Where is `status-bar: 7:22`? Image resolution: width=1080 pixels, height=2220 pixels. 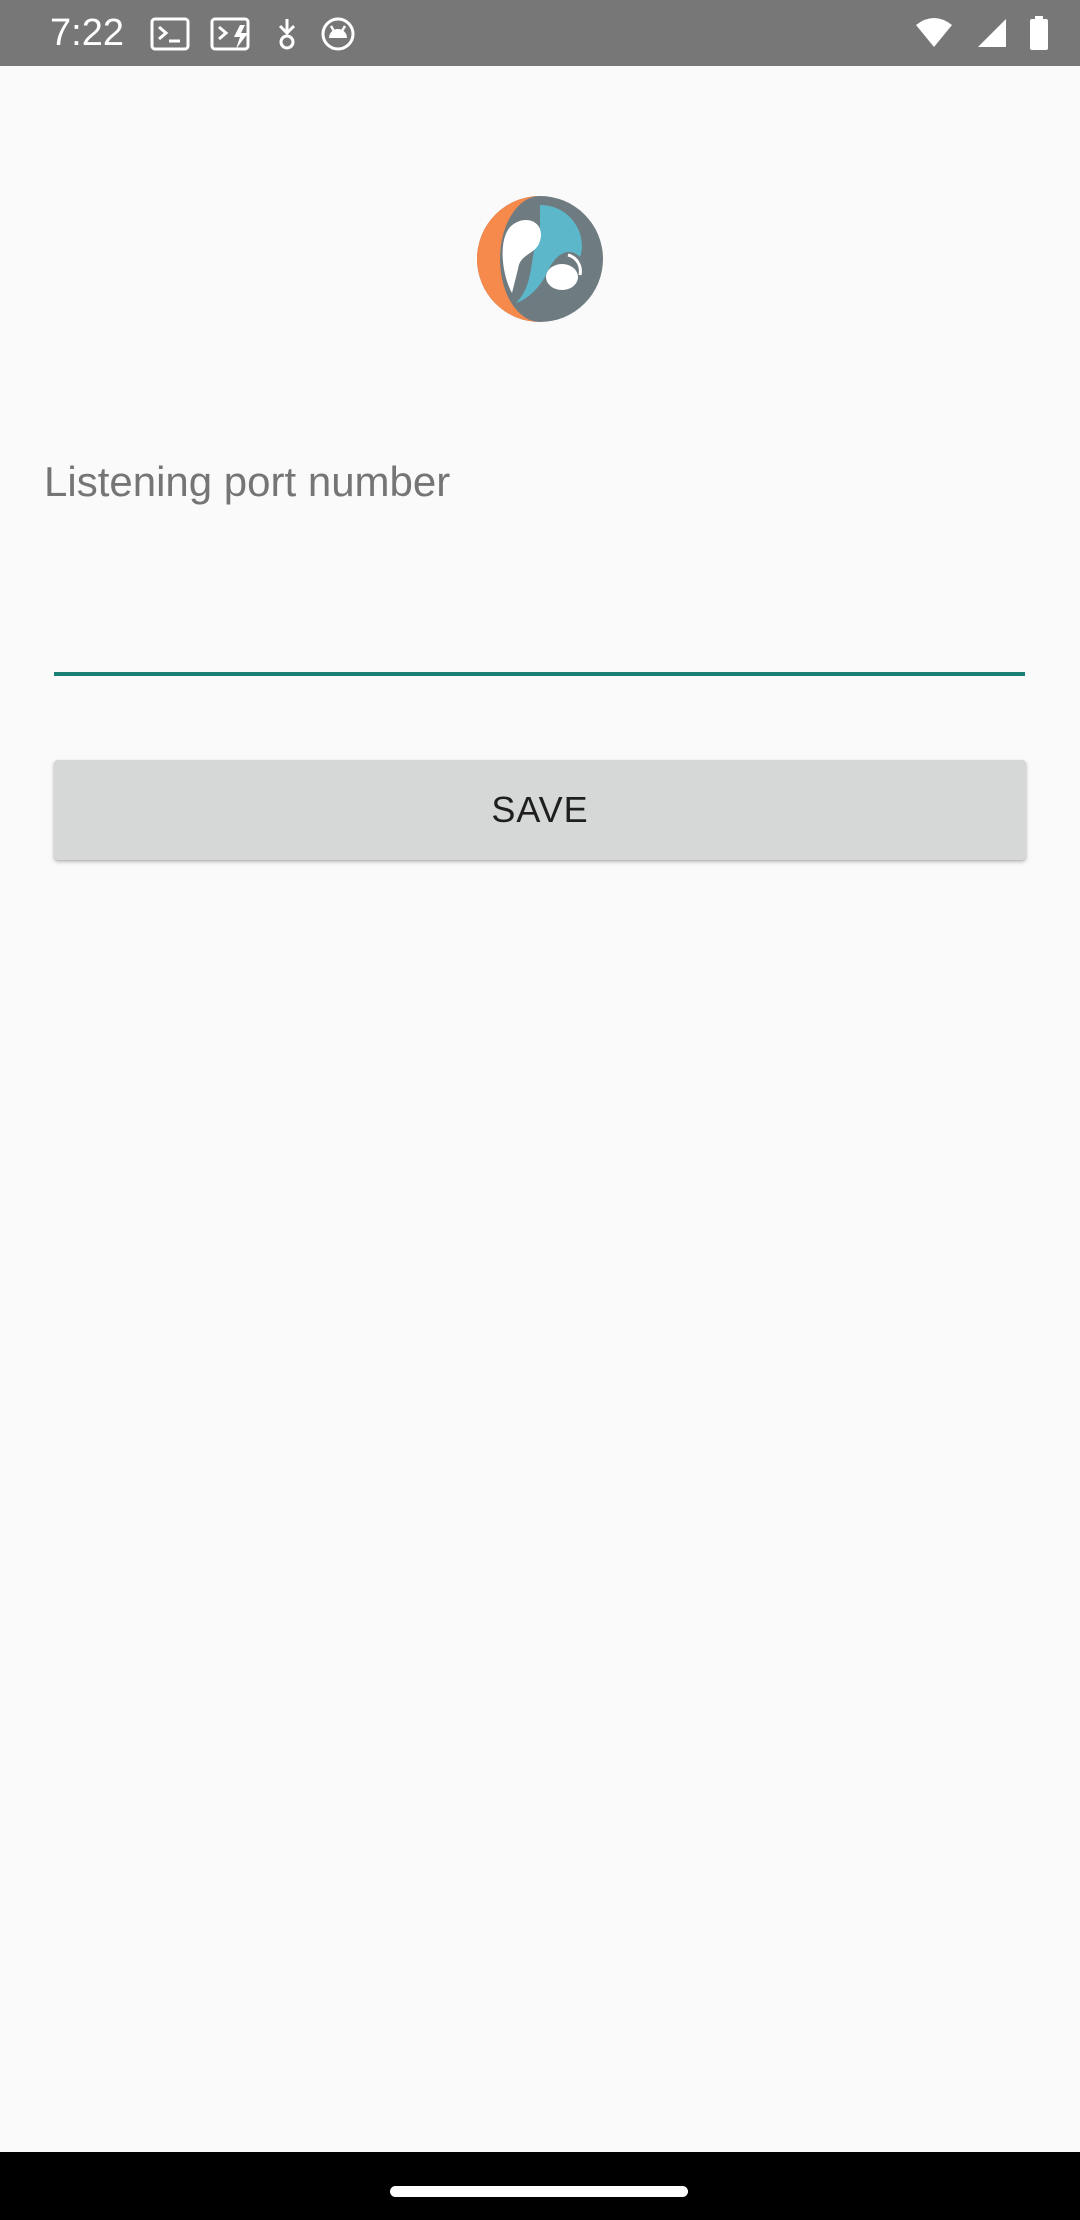
status-bar: 7:22 is located at coordinates (540, 33).